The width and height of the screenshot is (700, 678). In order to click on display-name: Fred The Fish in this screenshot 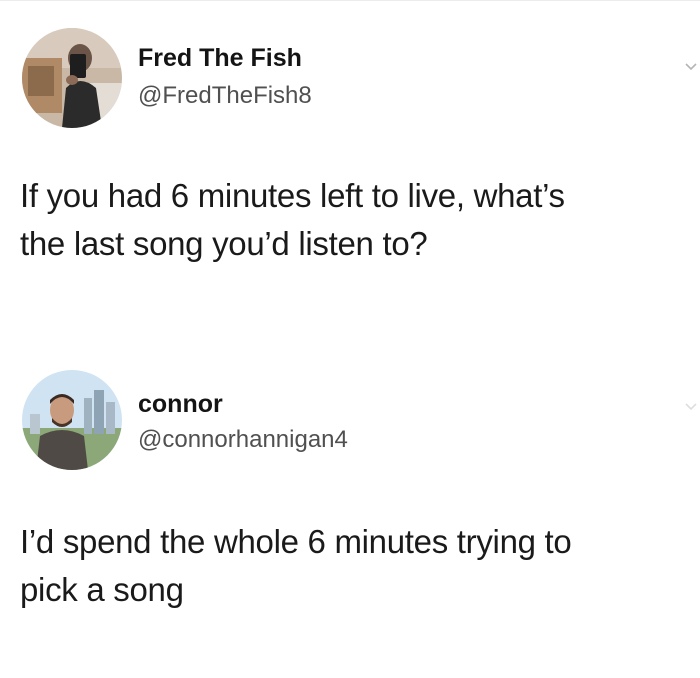, I will do `click(220, 58)`.